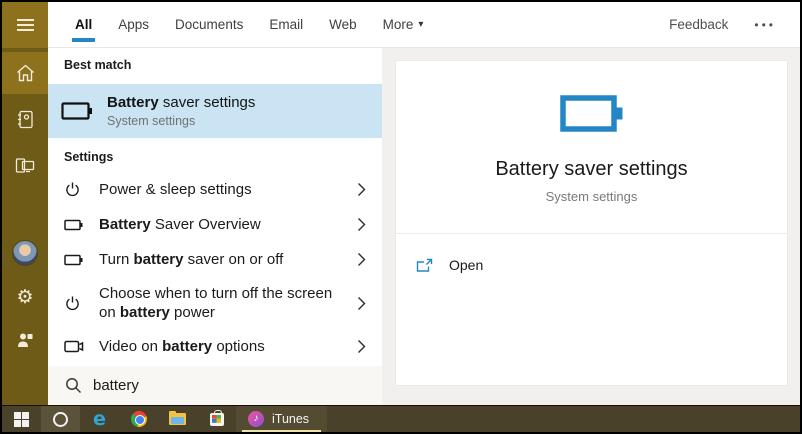 Image resolution: width=802 pixels, height=434 pixels. Describe the element at coordinates (403, 24) in the screenshot. I see `tab-more: More ▾` at that location.